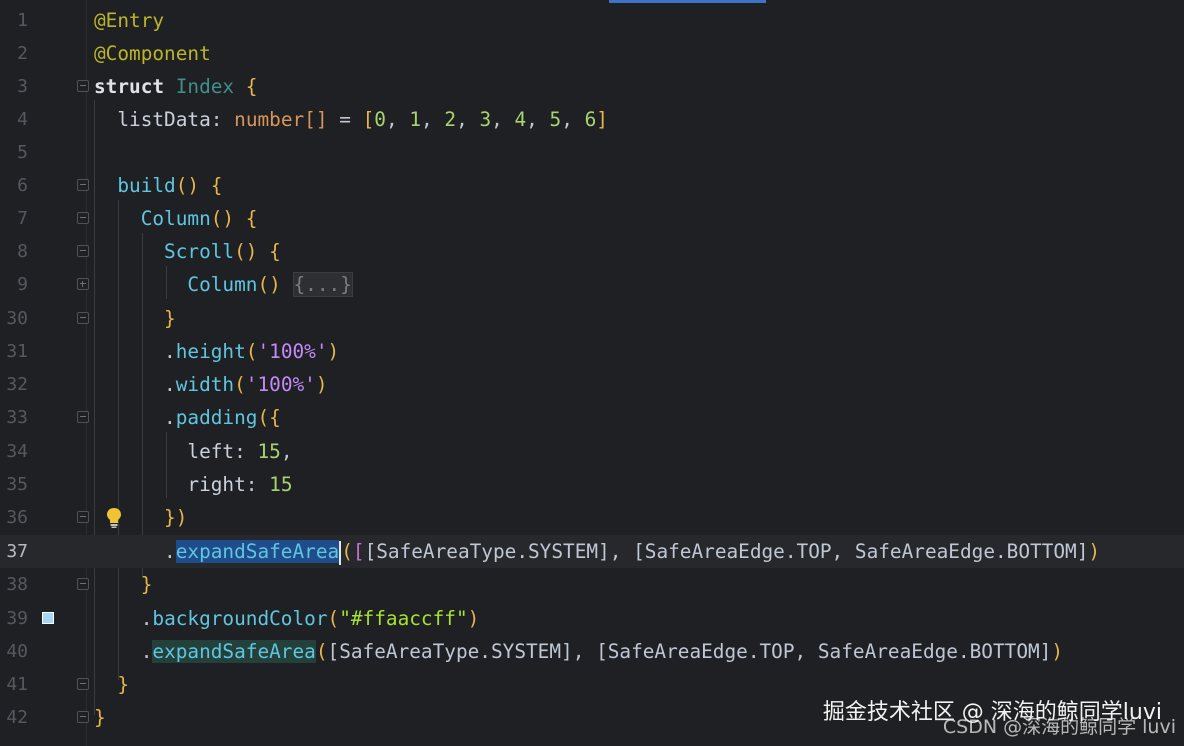  Describe the element at coordinates (592, 284) in the screenshot. I see `code-line: 9 Column() {...}` at that location.